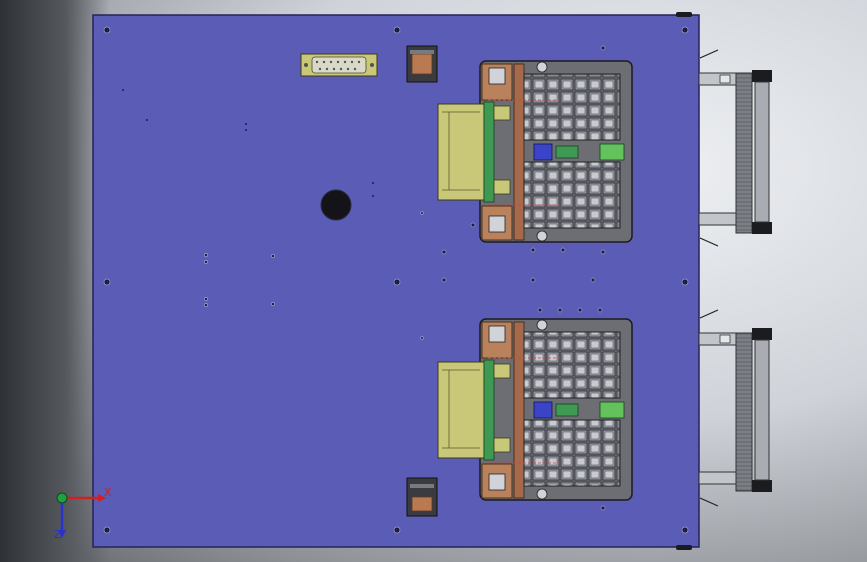  What do you see at coordinates (336, 205) in the screenshot?
I see `cable-hole` at bounding box center [336, 205].